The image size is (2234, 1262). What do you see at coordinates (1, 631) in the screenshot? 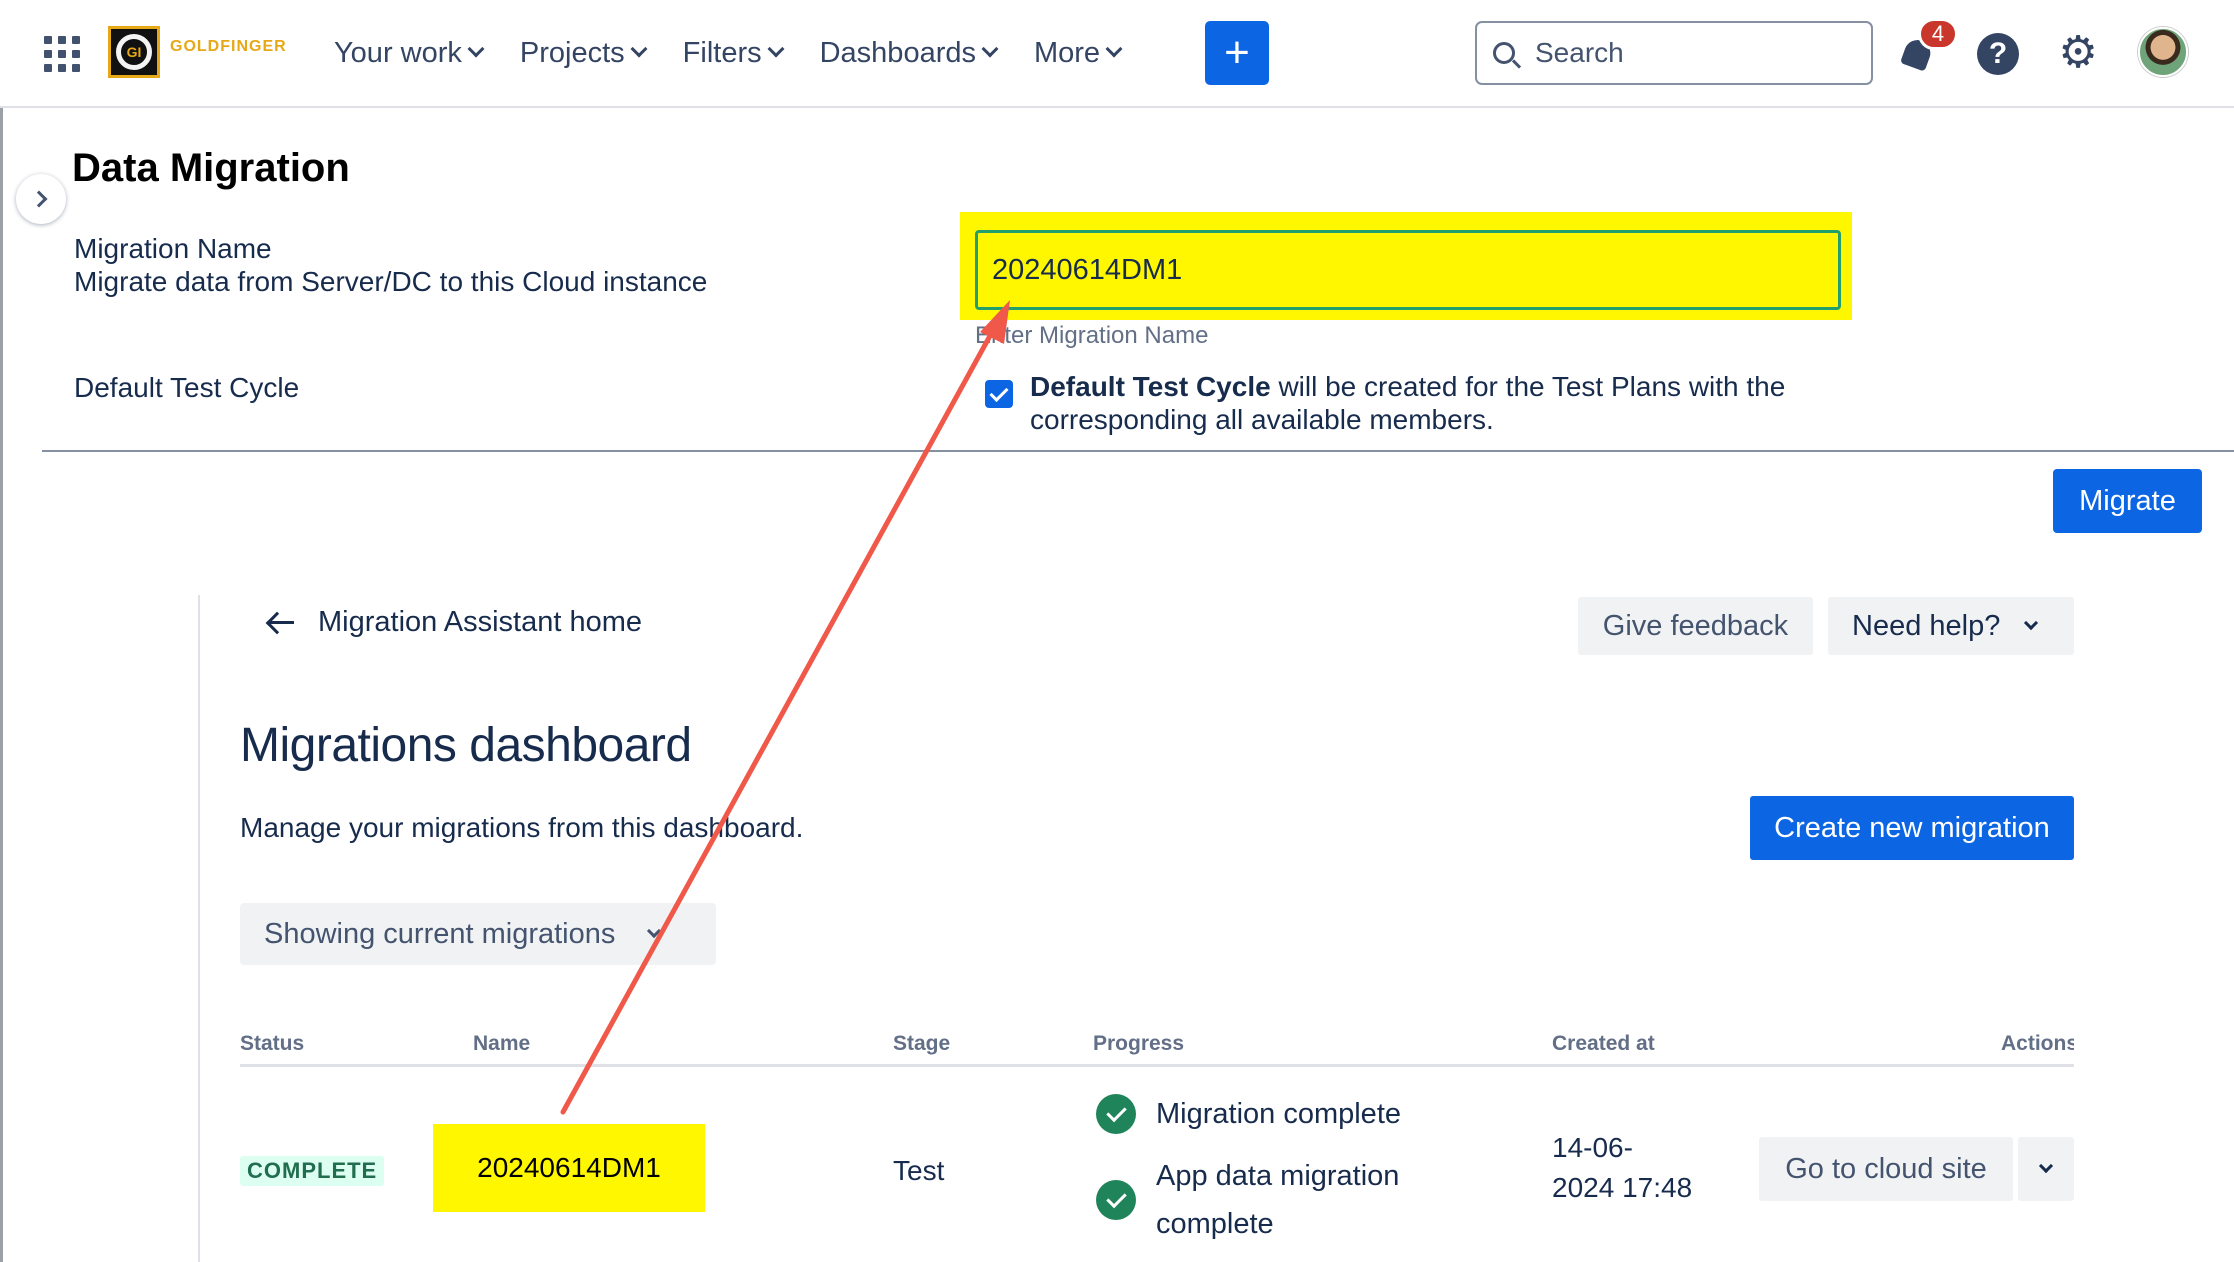
I see `window-frame-edge` at bounding box center [1, 631].